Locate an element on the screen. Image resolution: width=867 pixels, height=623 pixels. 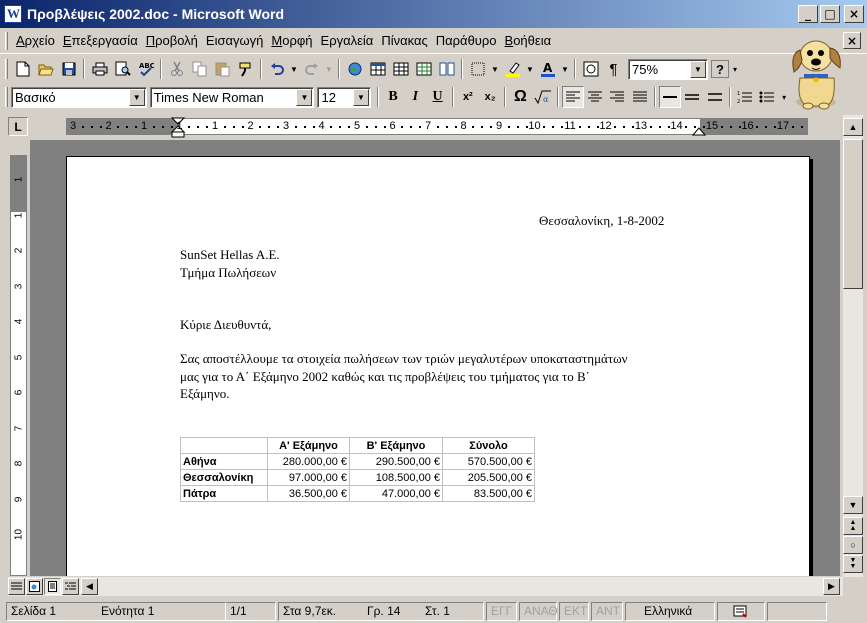
insert-excel-button is located at coordinates (423, 69).